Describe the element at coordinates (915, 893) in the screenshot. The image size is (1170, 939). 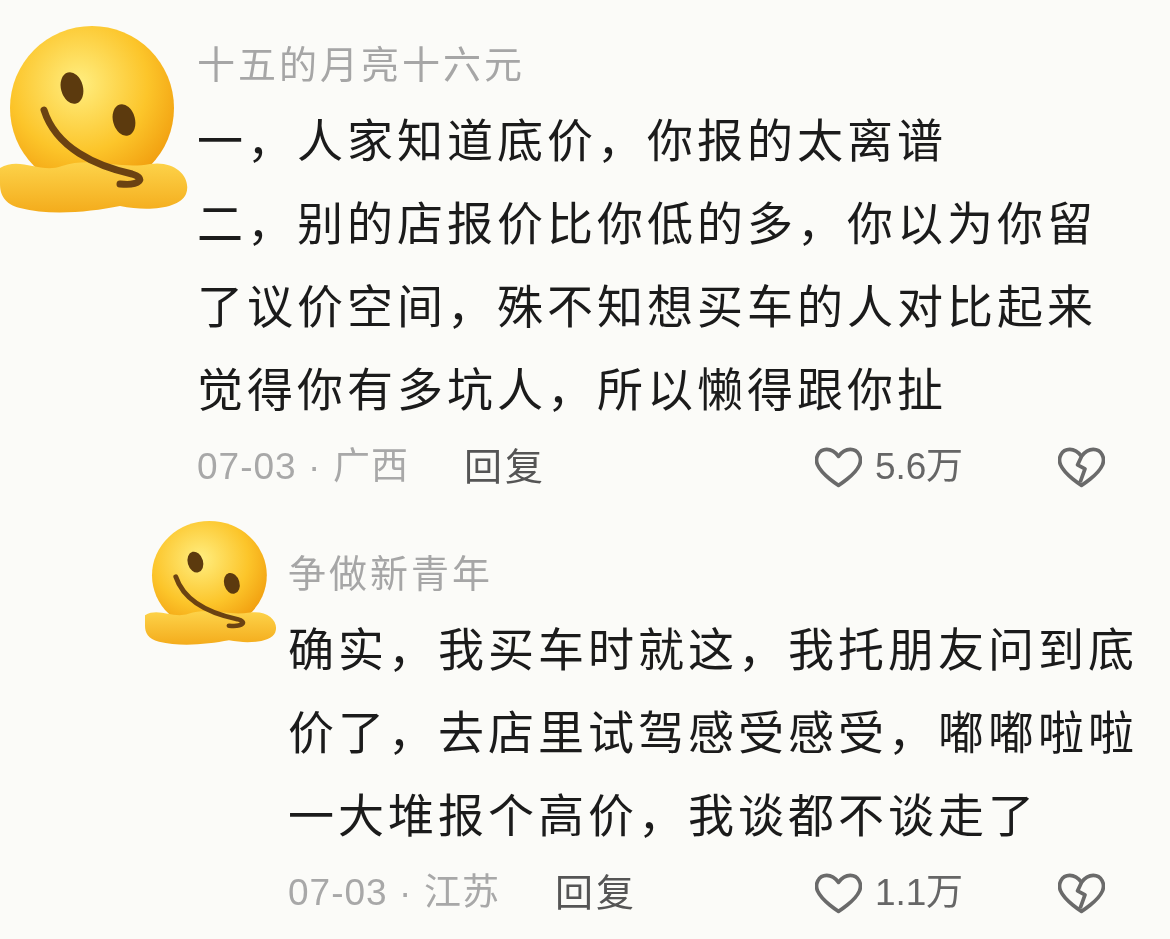
I see `like-button: 1.1万` at that location.